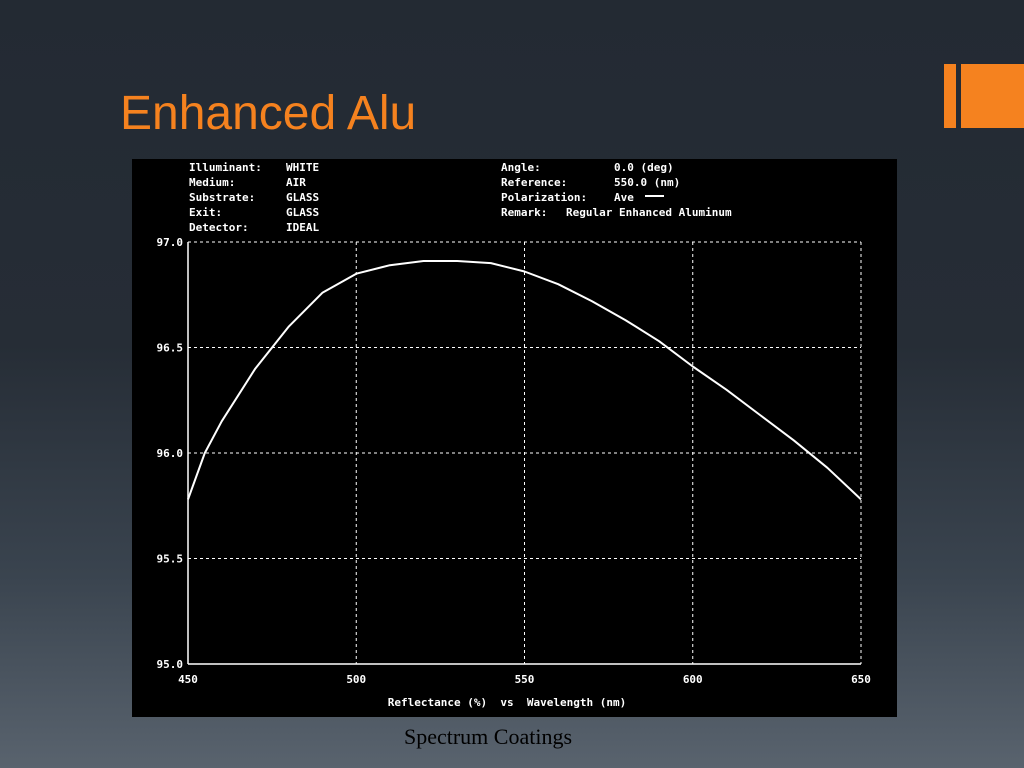 This screenshot has height=768, width=1024. Describe the element at coordinates (188, 679) in the screenshot. I see `x-tick-label: 450` at that location.